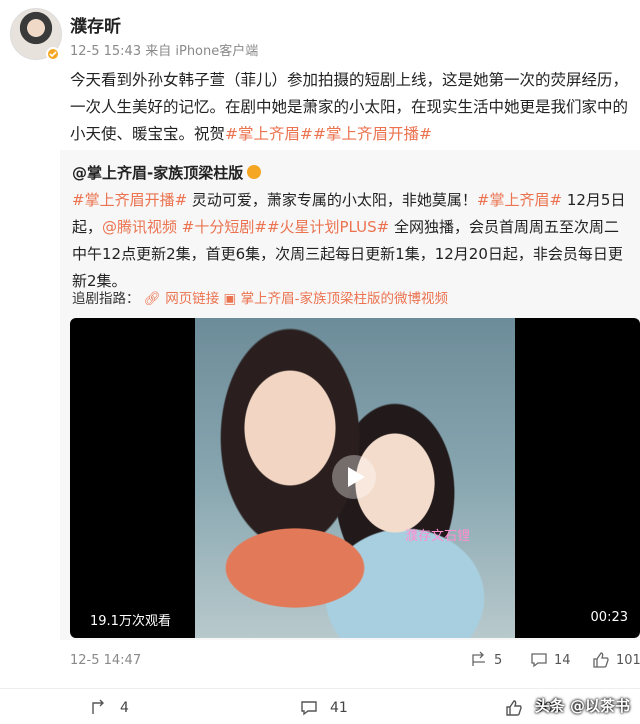 This screenshot has height=724, width=640. What do you see at coordinates (139, 227) in the screenshot?
I see `mention-link: @腾讯视频` at bounding box center [139, 227].